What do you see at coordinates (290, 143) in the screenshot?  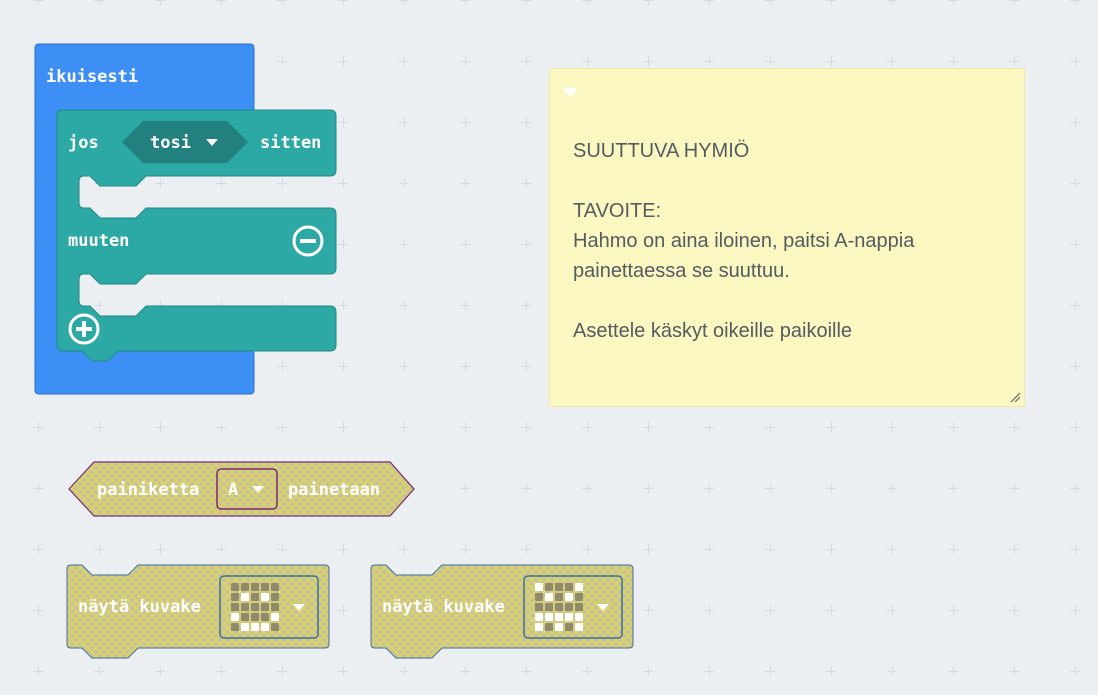 I see `then-label: sitten` at bounding box center [290, 143].